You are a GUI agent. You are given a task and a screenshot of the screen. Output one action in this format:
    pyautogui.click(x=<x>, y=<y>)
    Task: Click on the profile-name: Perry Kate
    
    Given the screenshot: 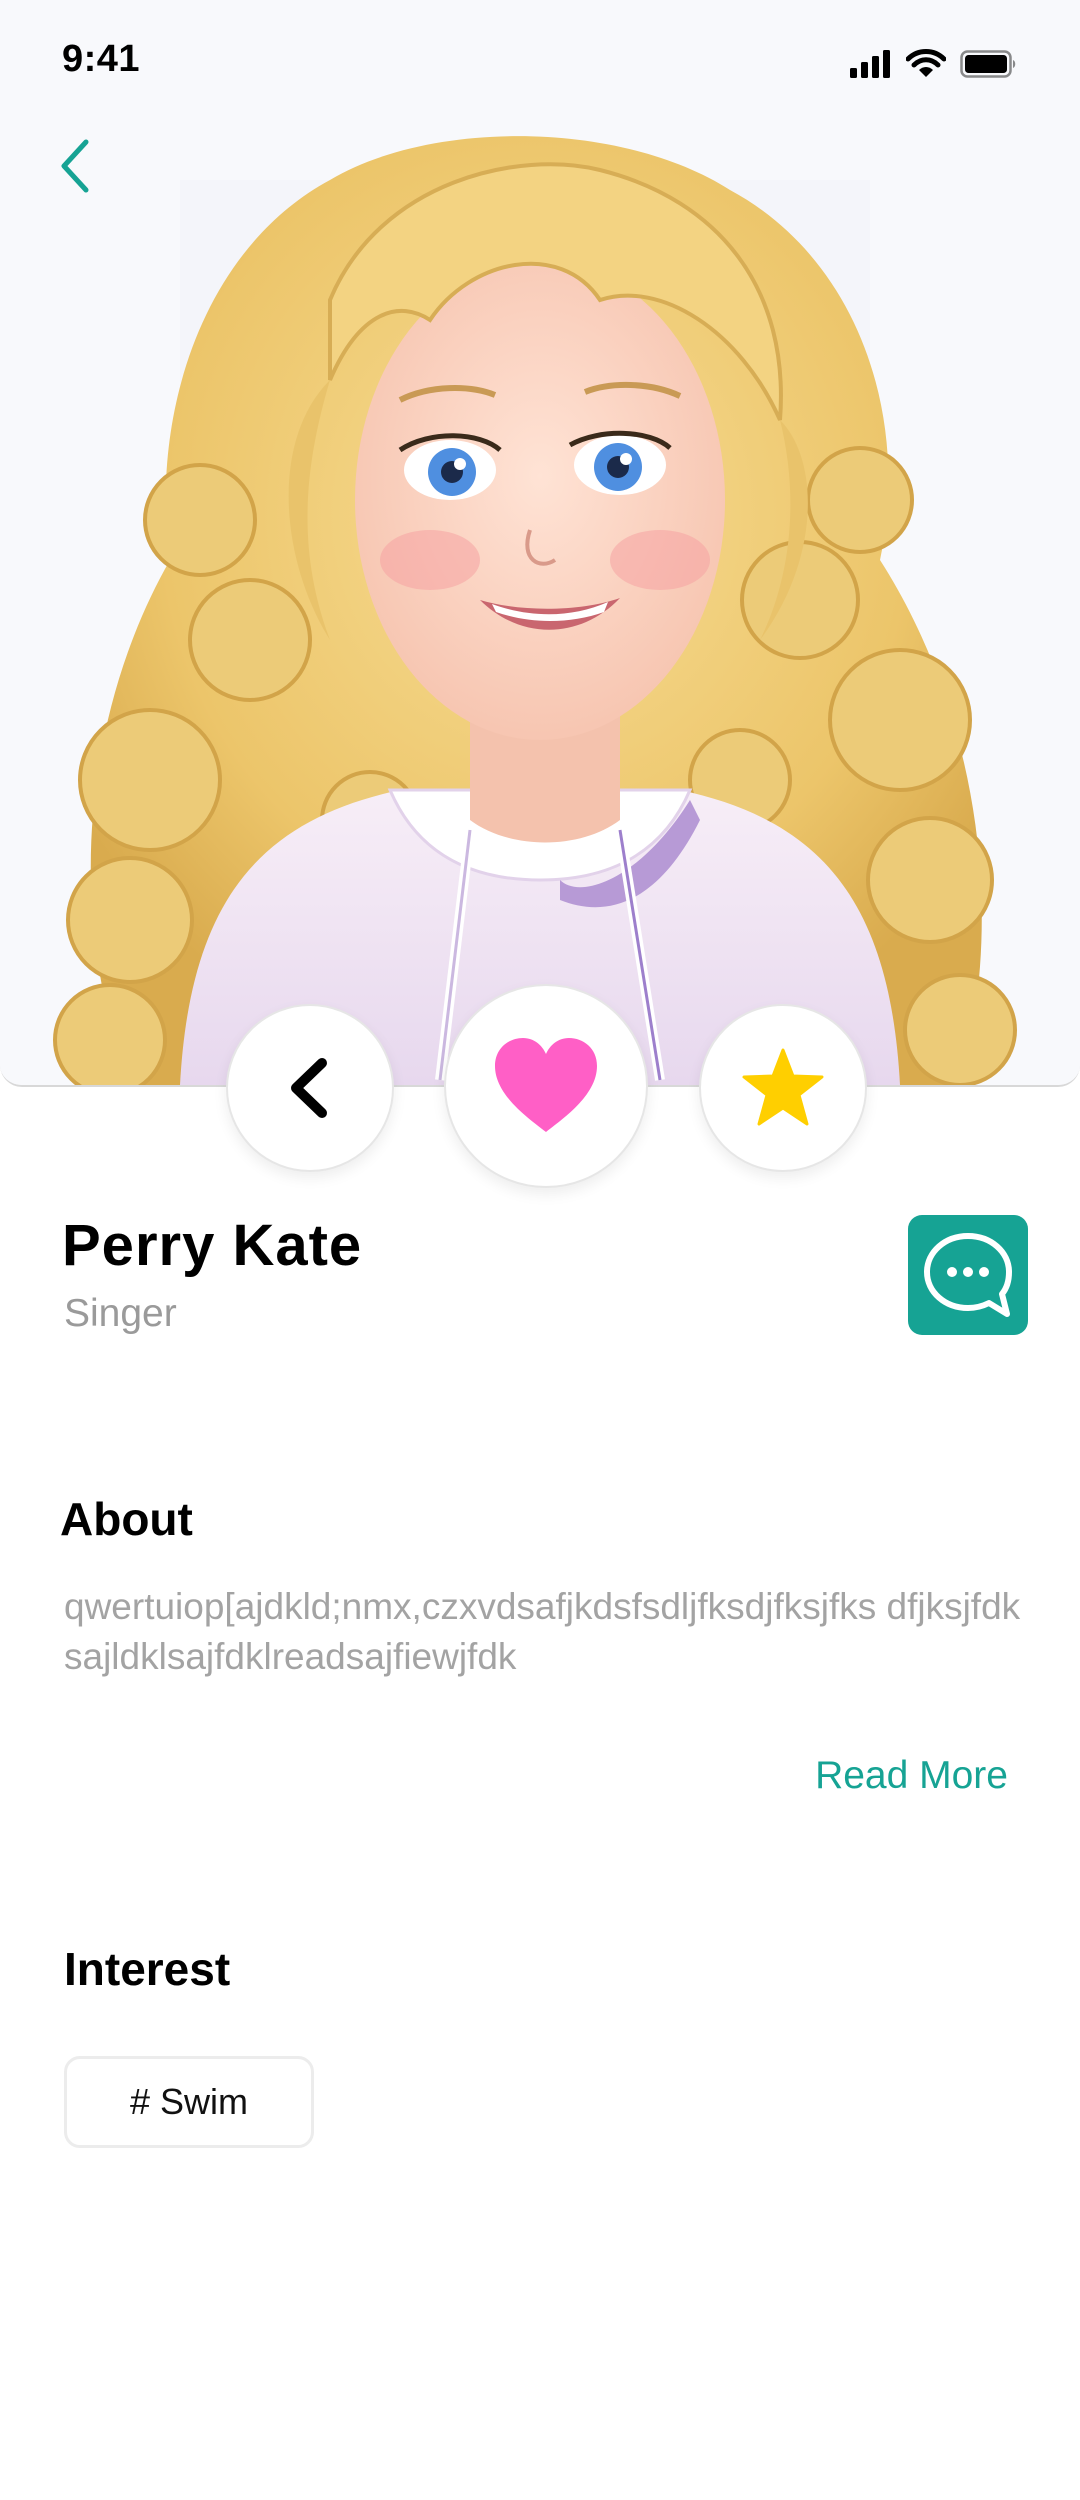 What is the action you would take?
    pyautogui.click(x=212, y=1245)
    